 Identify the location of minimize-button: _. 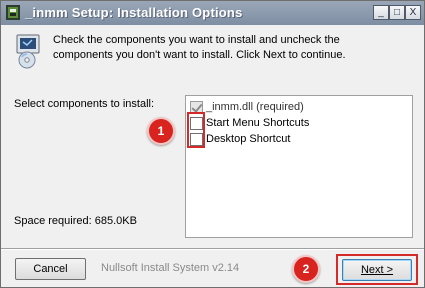
(381, 12).